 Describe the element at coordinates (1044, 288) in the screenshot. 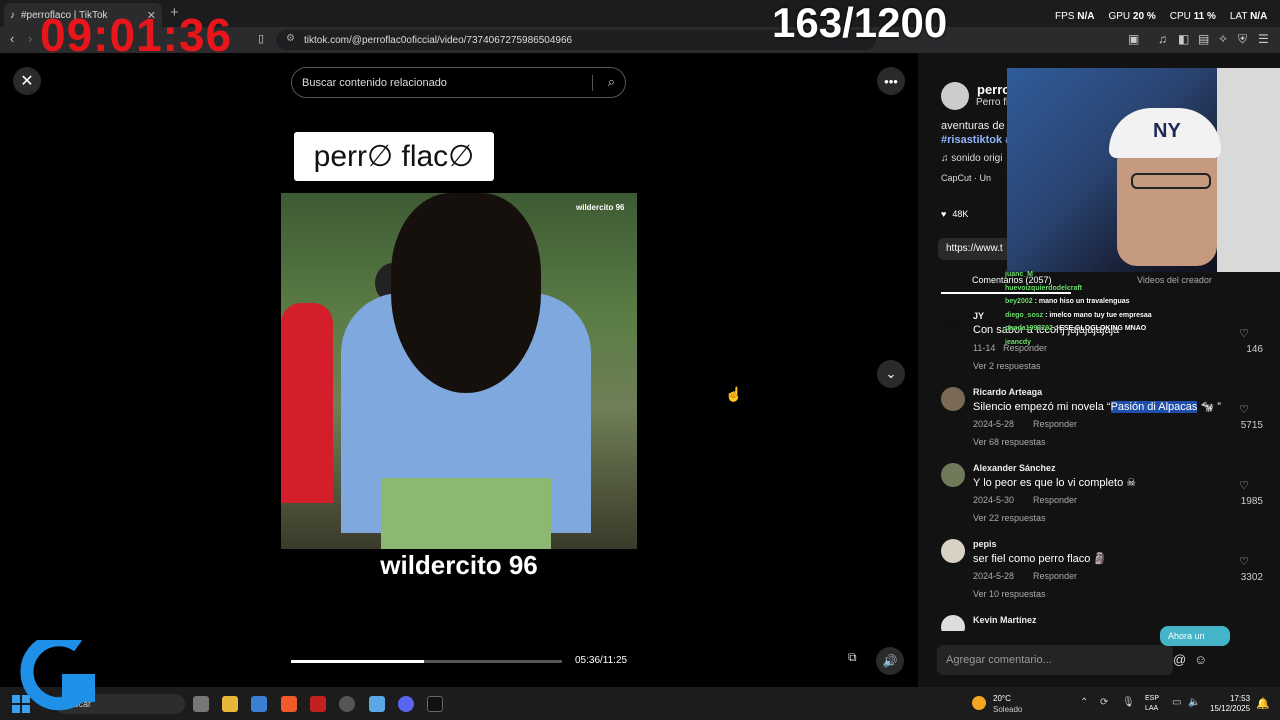

I see `chat-line: huevoizquierdodelcraft` at that location.